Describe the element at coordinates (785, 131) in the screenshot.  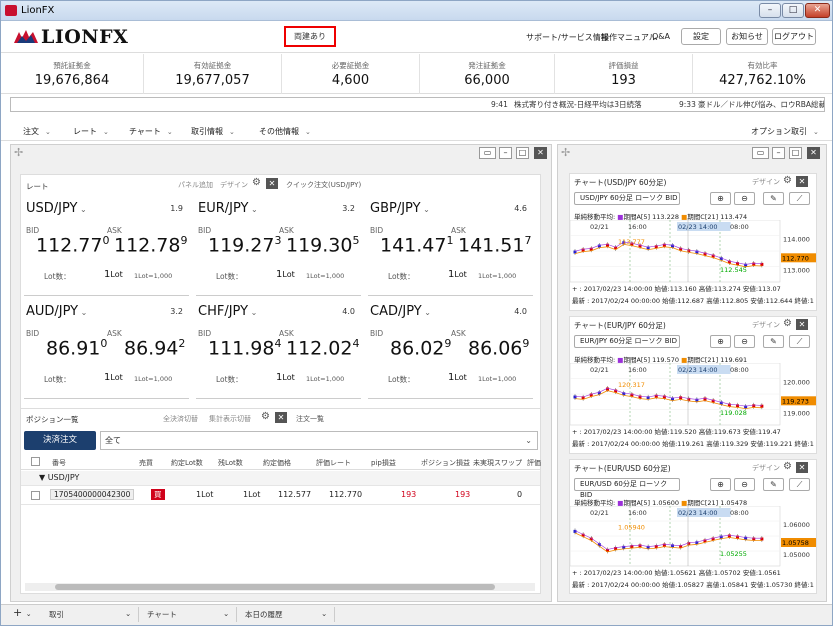
I see `menu-options: オプション取引 ⌄` at that location.